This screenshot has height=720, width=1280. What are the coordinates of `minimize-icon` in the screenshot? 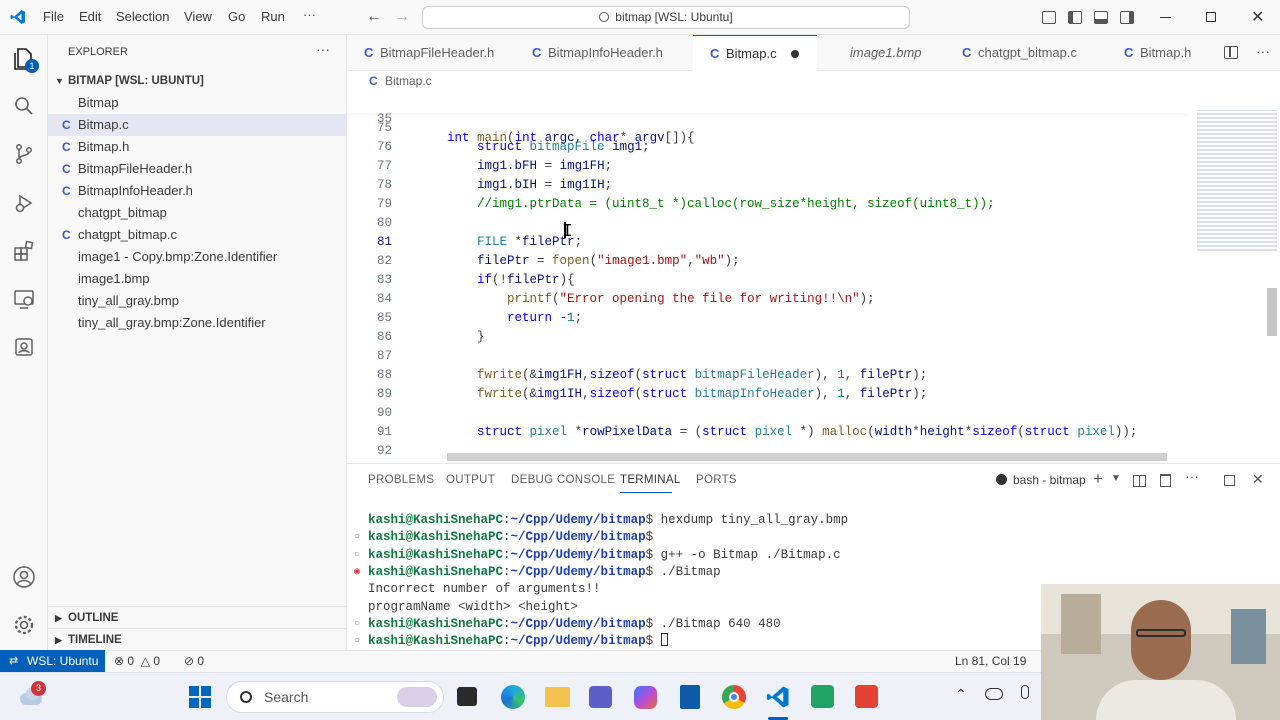 It's located at (1165, 17).